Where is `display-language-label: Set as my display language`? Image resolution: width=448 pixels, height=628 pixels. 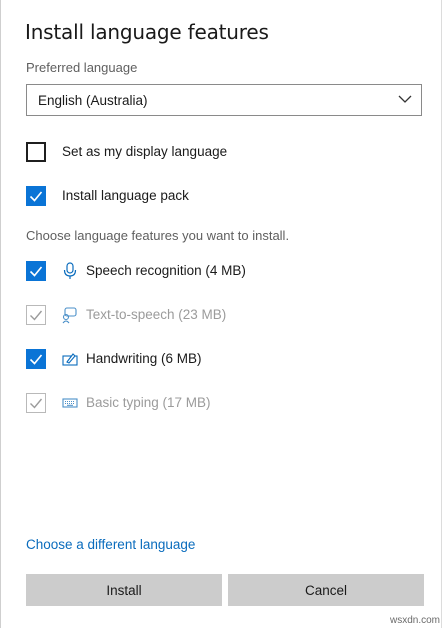
display-language-label: Set as my display language is located at coordinates (145, 151).